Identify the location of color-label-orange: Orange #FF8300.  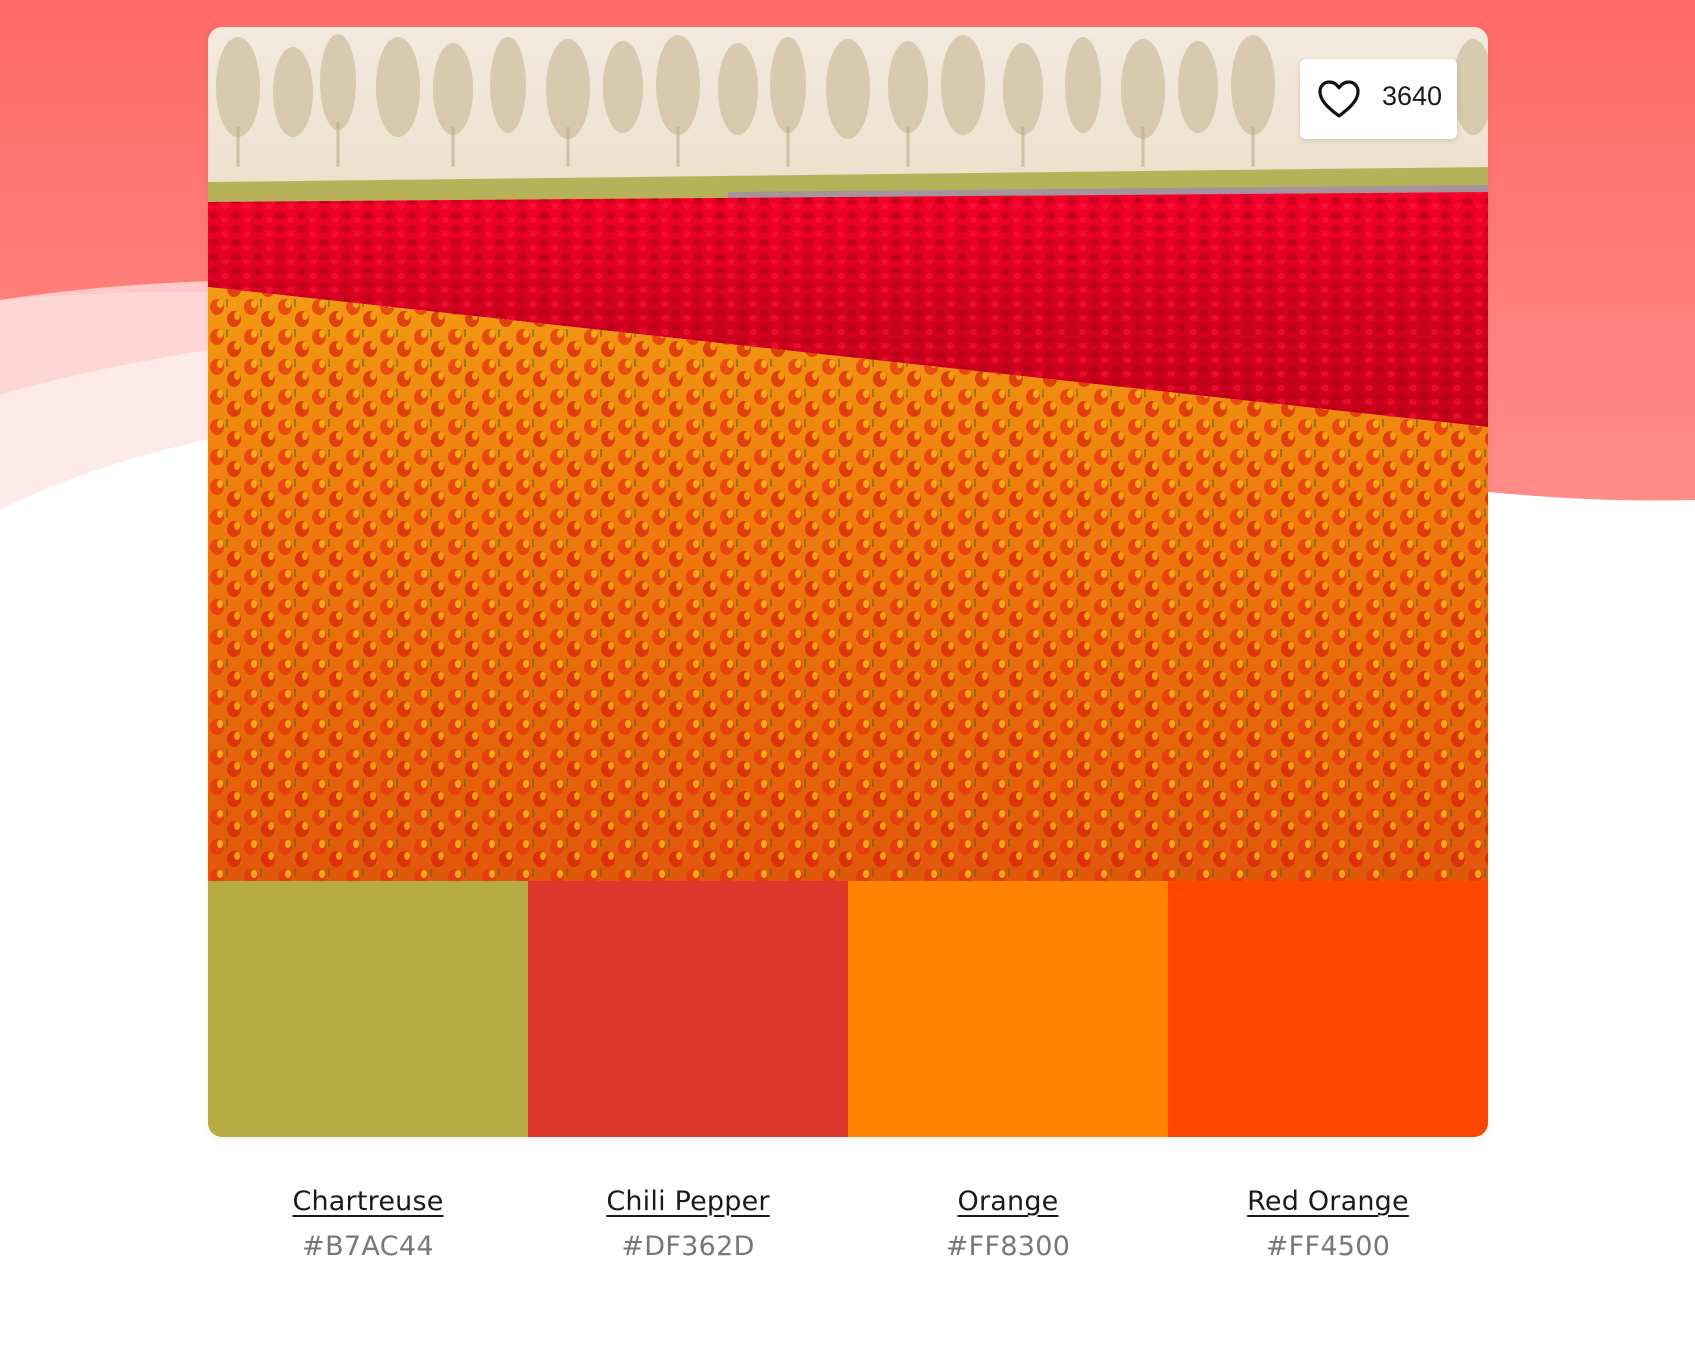
(1008, 1224).